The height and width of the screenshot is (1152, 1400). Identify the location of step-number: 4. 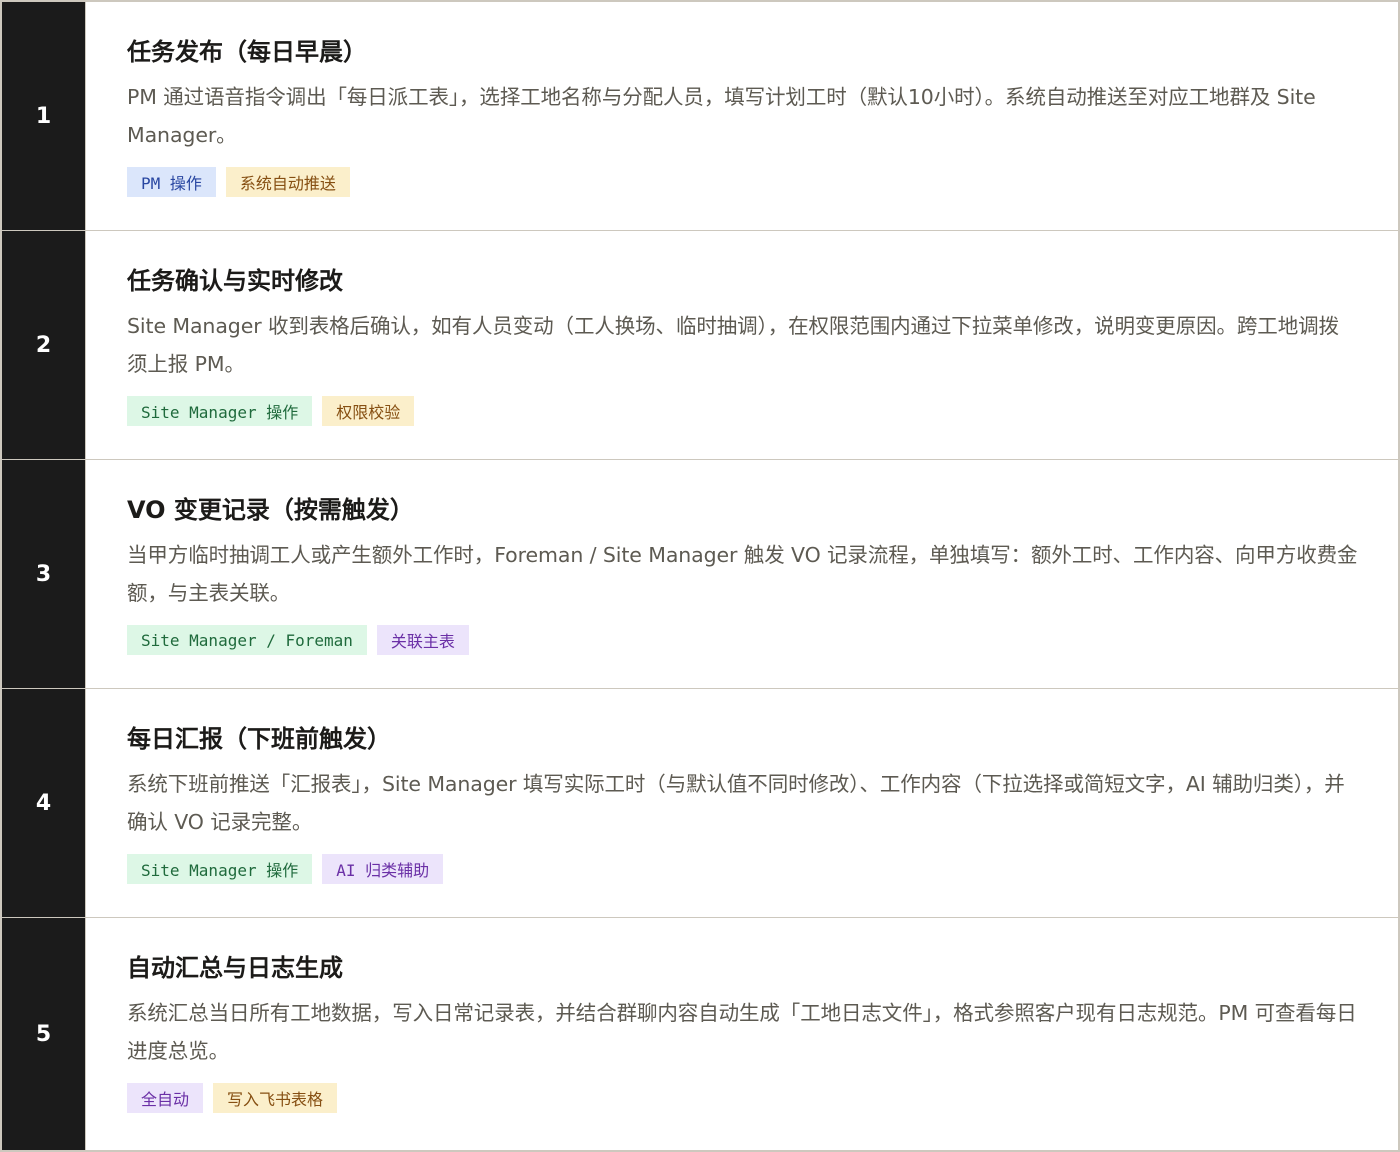
(43, 803).